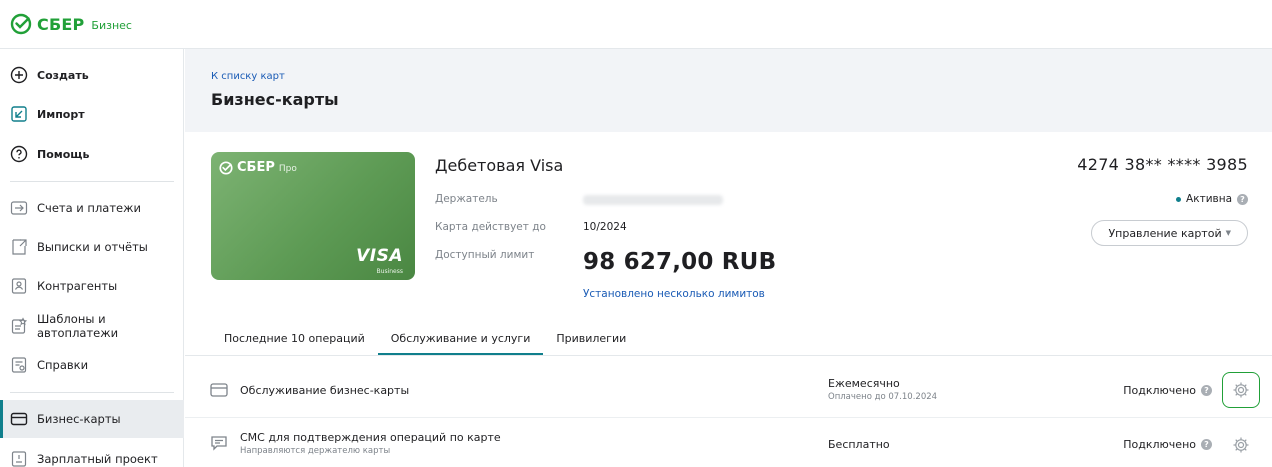 The width and height of the screenshot is (1272, 467). I want to click on sidebar-item-label: Бизнес-карты, so click(79, 419).